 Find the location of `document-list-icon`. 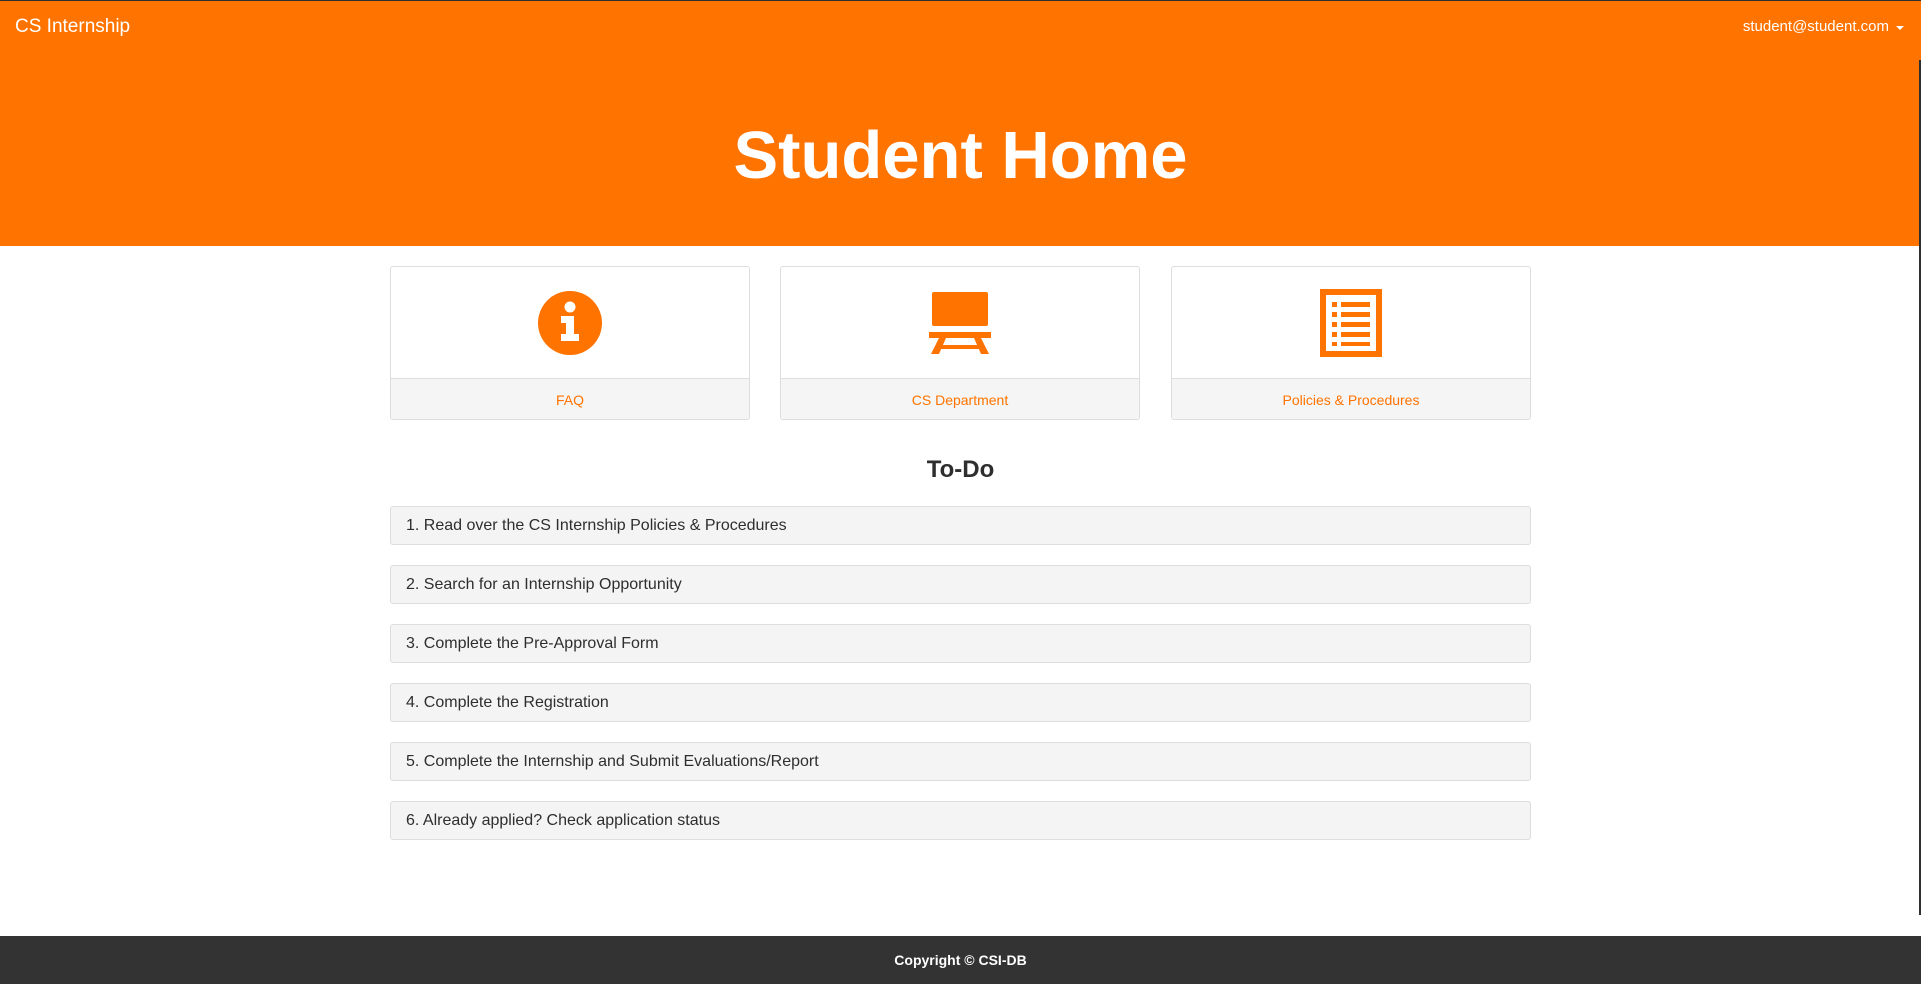

document-list-icon is located at coordinates (1351, 322).